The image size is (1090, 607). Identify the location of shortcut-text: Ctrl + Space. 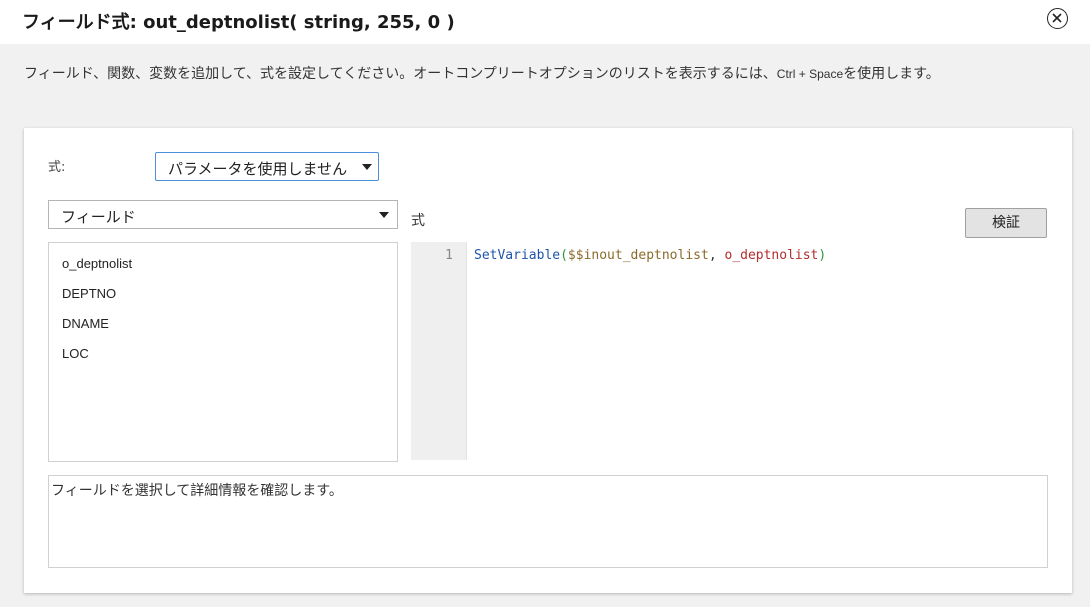
(810, 74).